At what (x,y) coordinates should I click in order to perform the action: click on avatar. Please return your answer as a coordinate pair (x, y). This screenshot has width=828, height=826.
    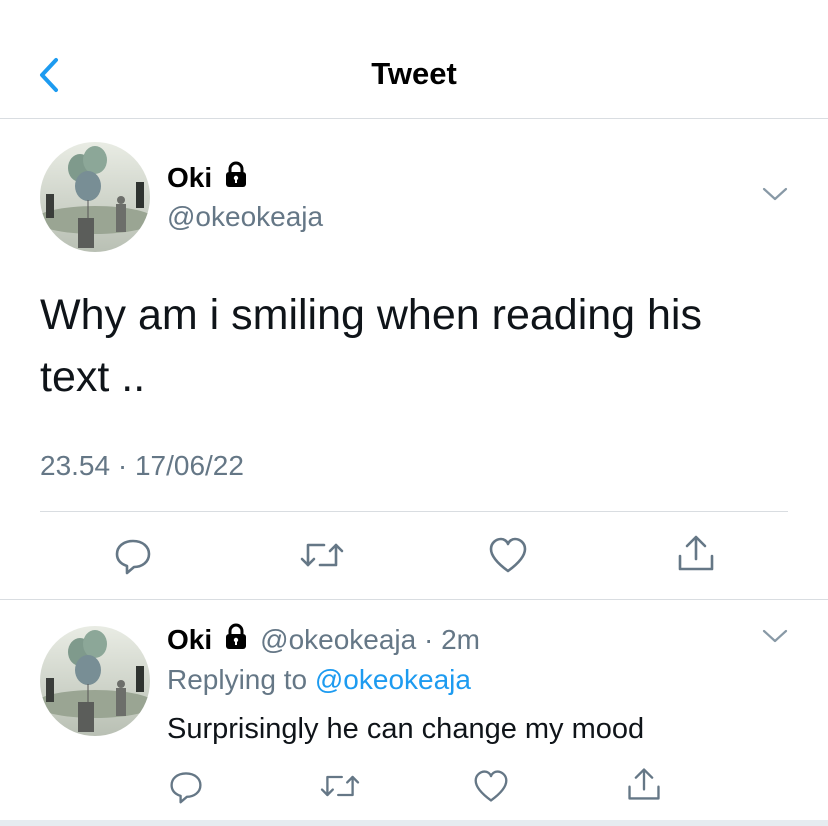
    Looking at the image, I should click on (95, 197).